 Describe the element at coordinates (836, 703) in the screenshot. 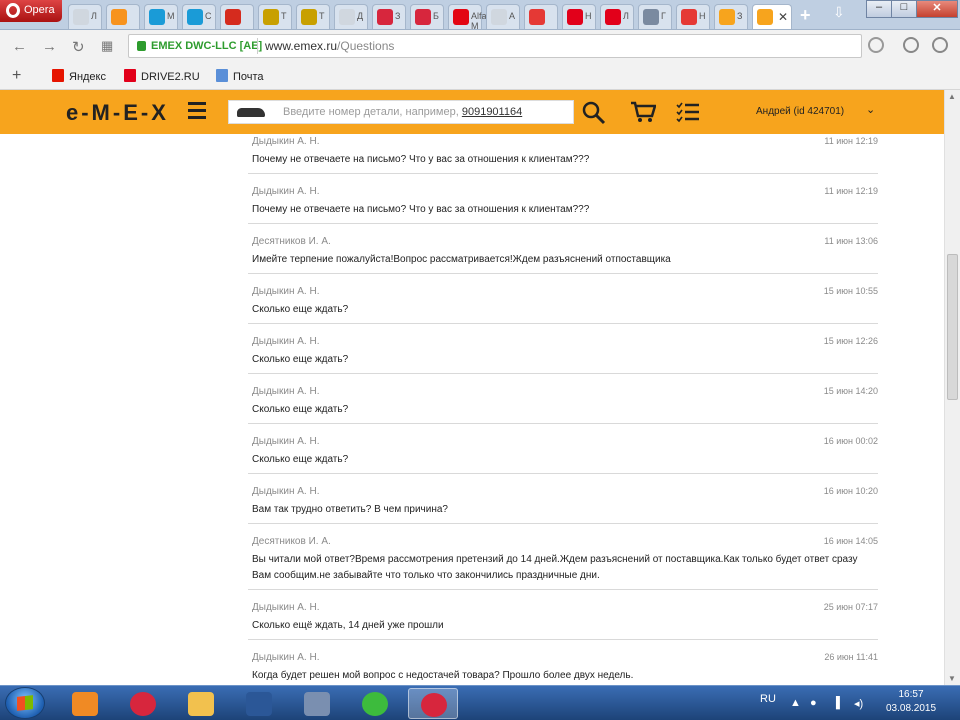

I see `network-icon: ▐` at that location.